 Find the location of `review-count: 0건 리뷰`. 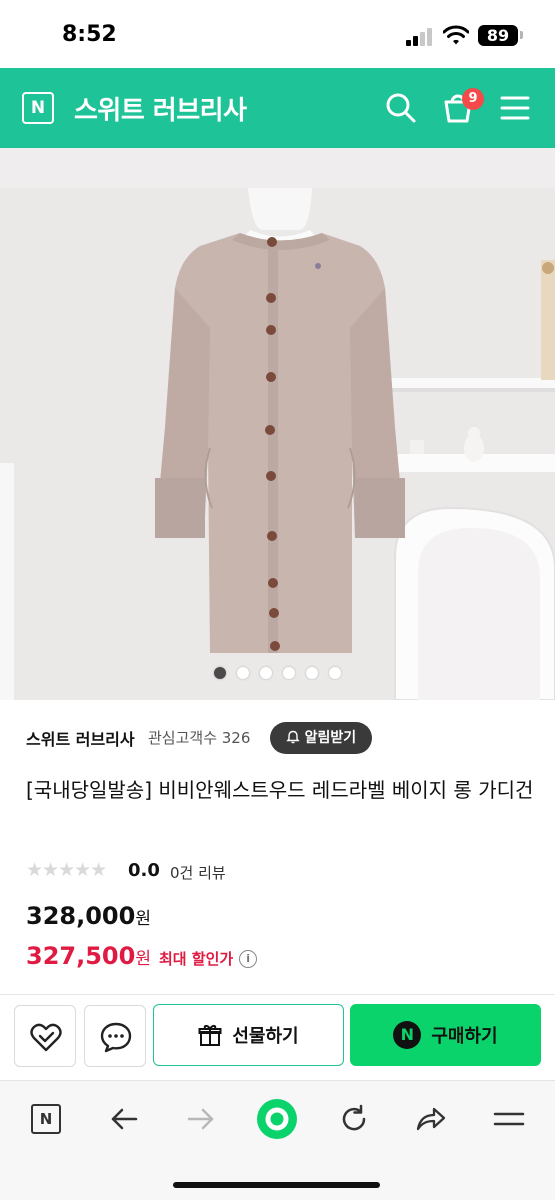

review-count: 0건 리뷰 is located at coordinates (198, 872).